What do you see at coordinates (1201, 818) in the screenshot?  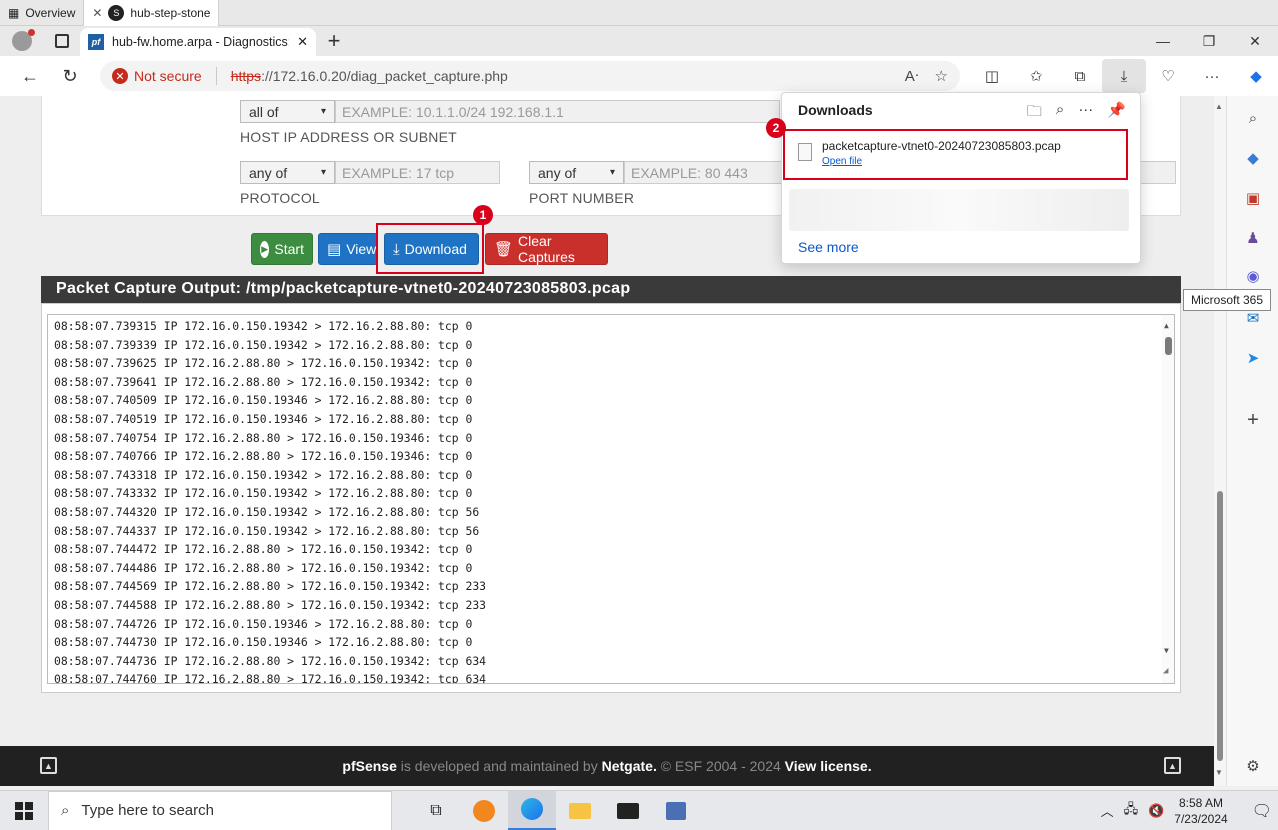 I see `clock-date: 7/23/2024` at bounding box center [1201, 818].